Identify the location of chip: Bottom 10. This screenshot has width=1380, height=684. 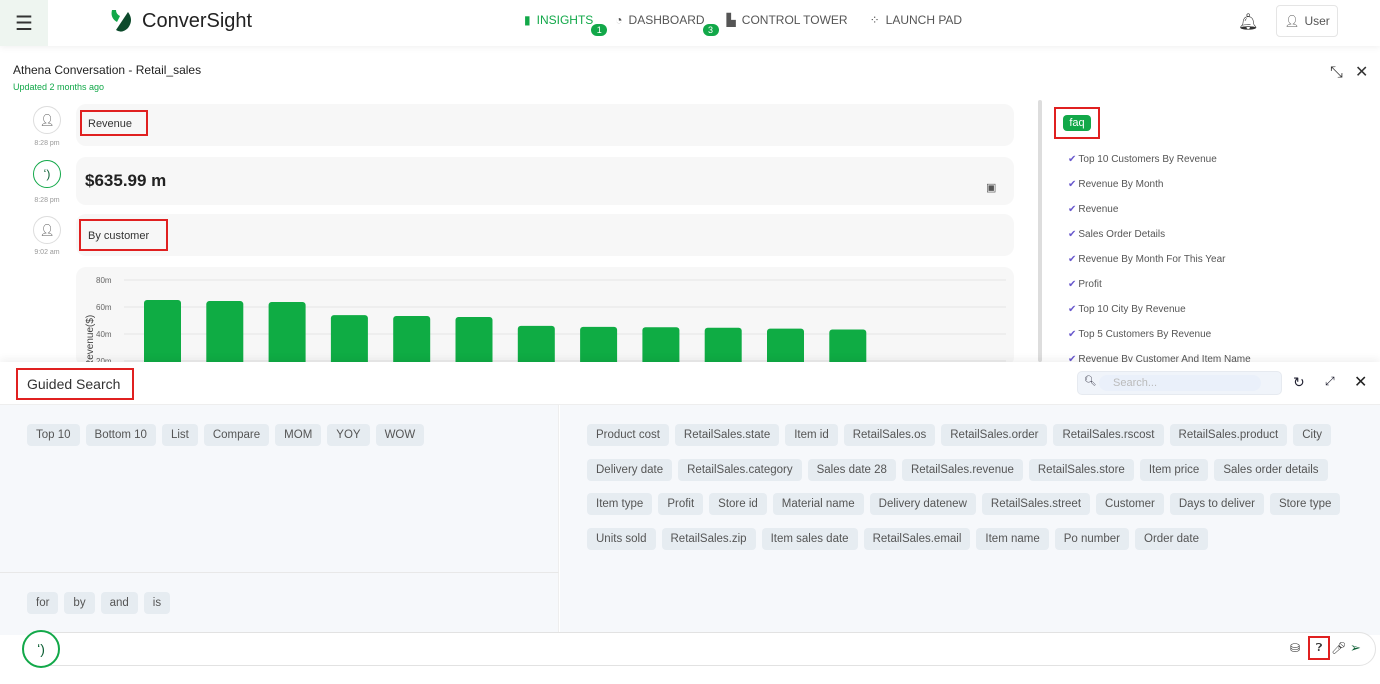
(120, 435).